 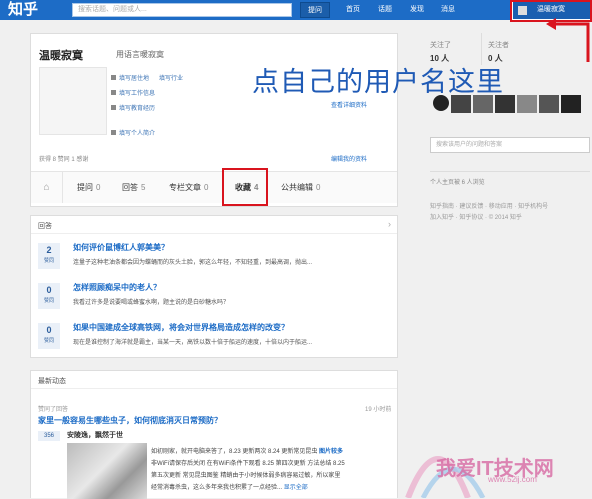 I want to click on tab-articles: 专栏文章 0, so click(x=188, y=187).